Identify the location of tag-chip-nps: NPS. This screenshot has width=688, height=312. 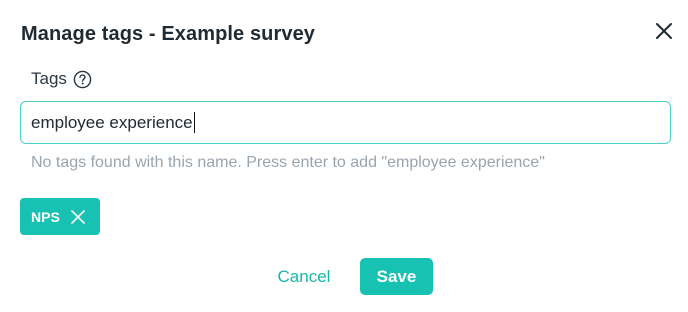
(60, 216).